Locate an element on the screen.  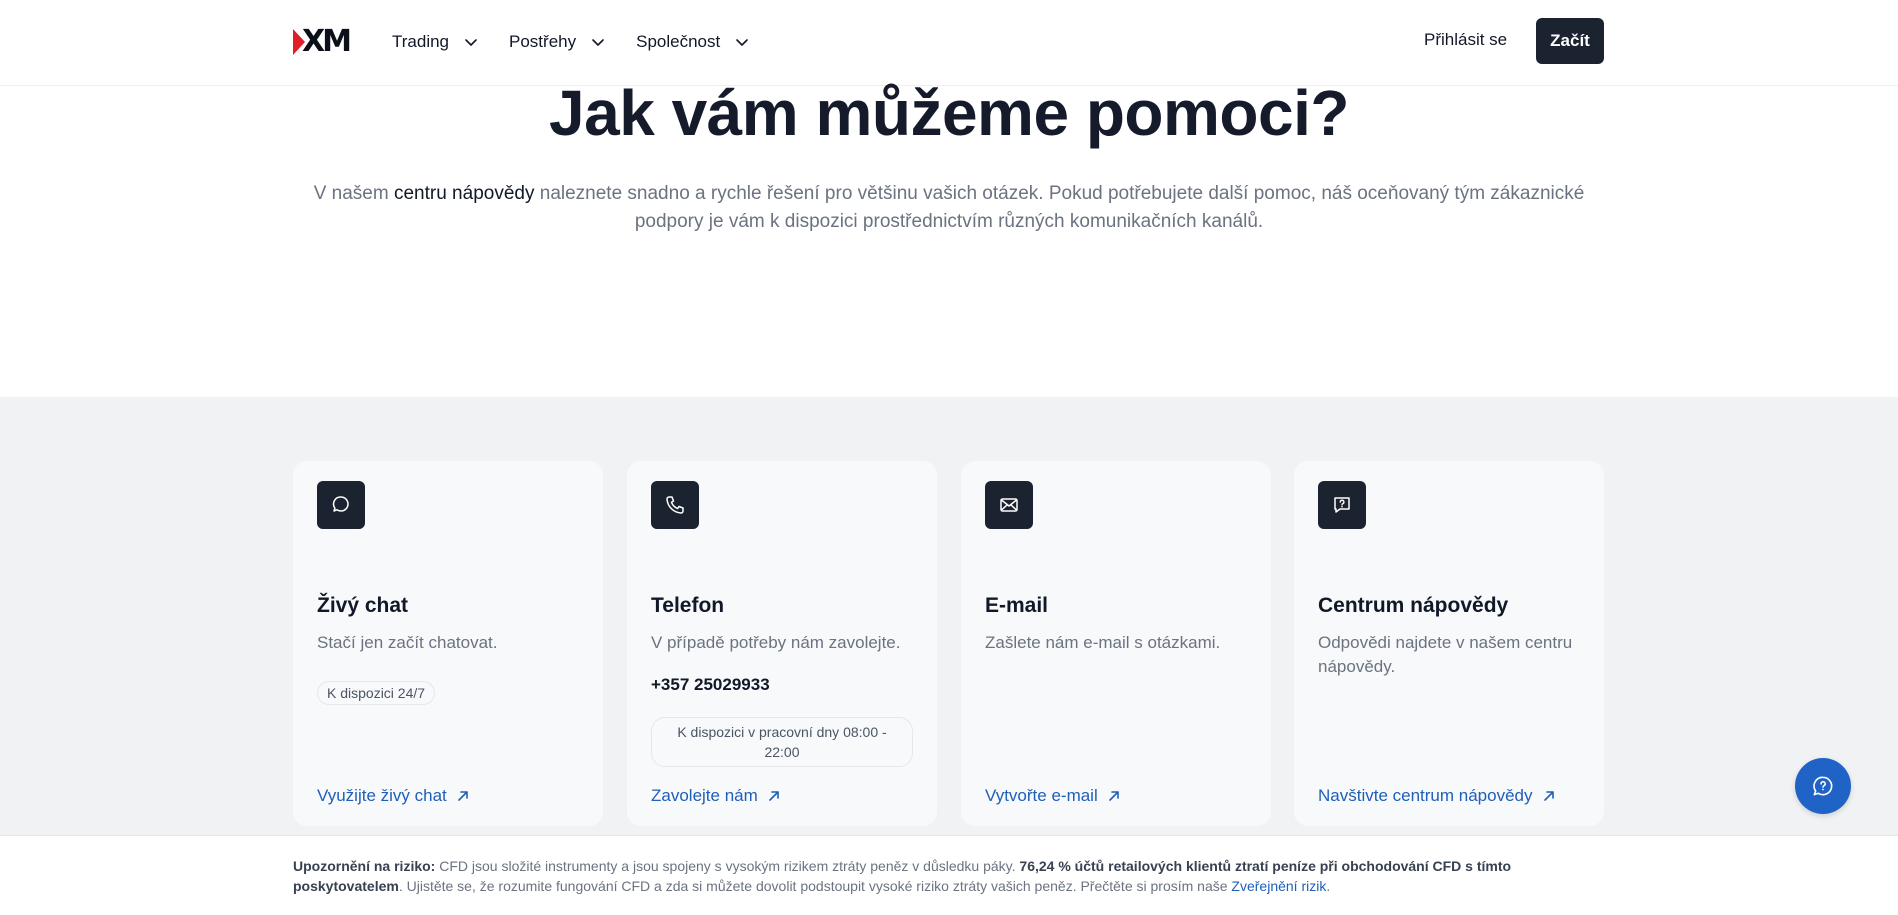
availability-badge: K dispozici 24/7 is located at coordinates (376, 693).